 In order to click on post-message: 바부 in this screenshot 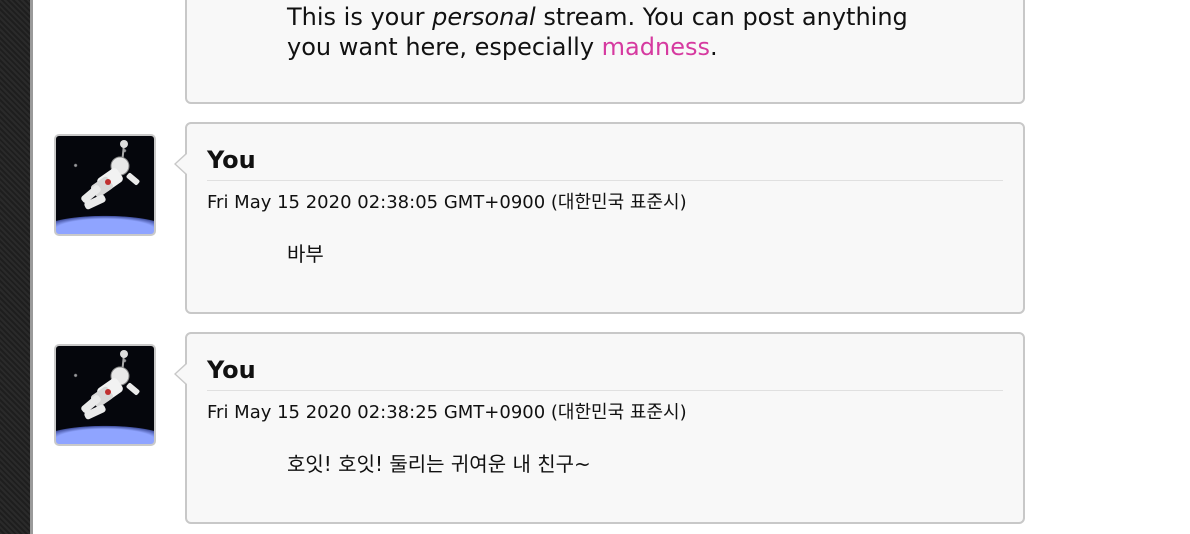, I will do `click(305, 254)`.